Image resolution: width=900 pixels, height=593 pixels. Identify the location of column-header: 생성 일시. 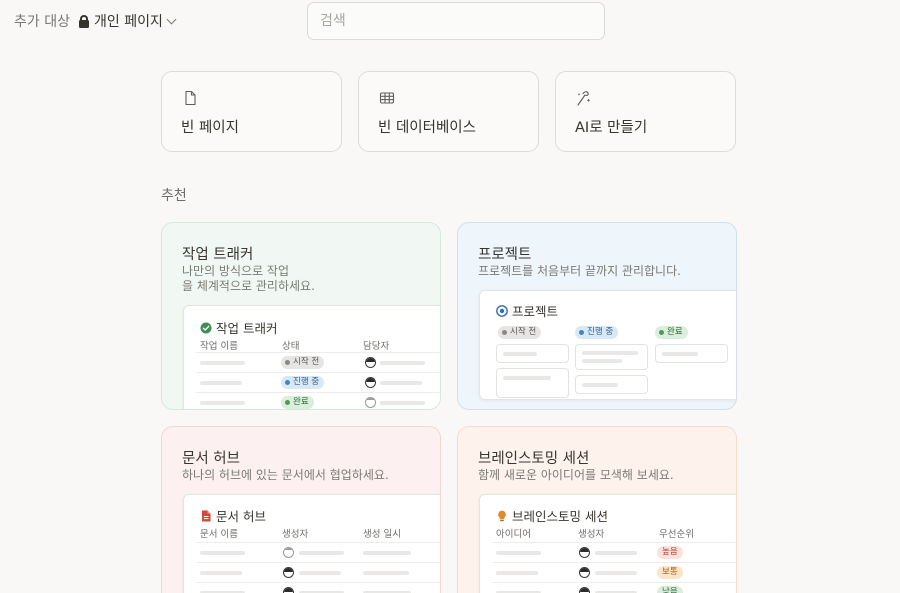
(382, 534).